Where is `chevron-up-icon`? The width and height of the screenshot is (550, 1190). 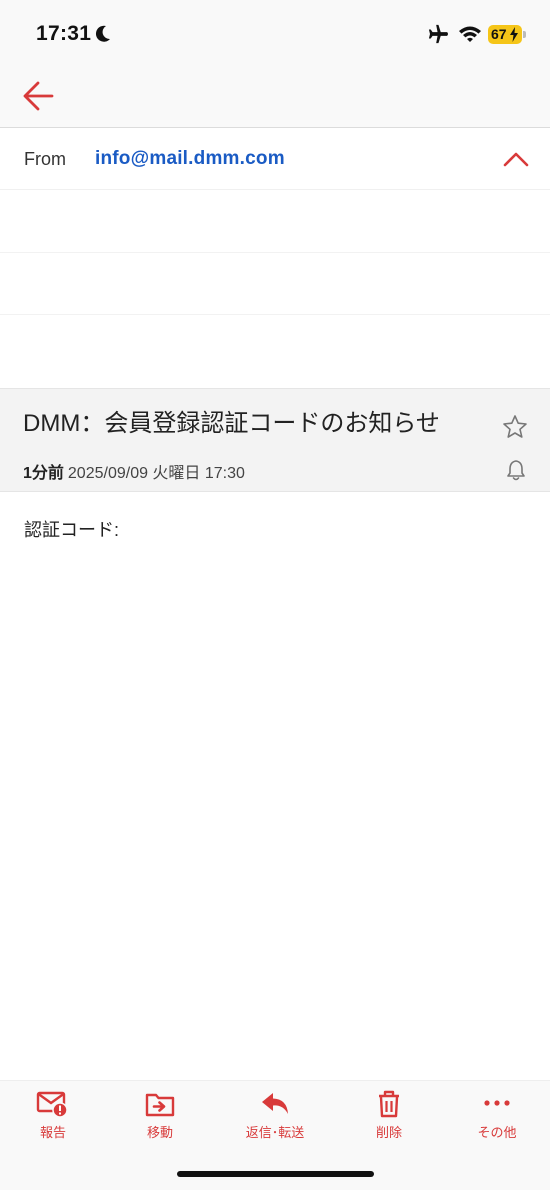
chevron-up-icon is located at coordinates (516, 159).